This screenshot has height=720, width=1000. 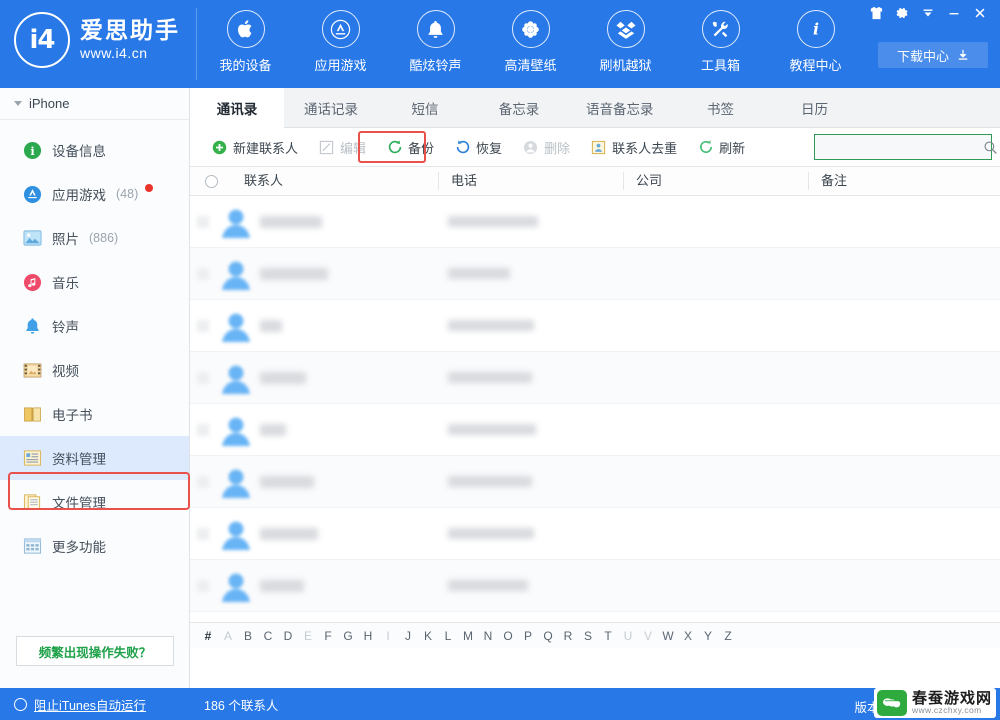 I want to click on sidebar-item-label: 电子书, so click(x=72, y=415).